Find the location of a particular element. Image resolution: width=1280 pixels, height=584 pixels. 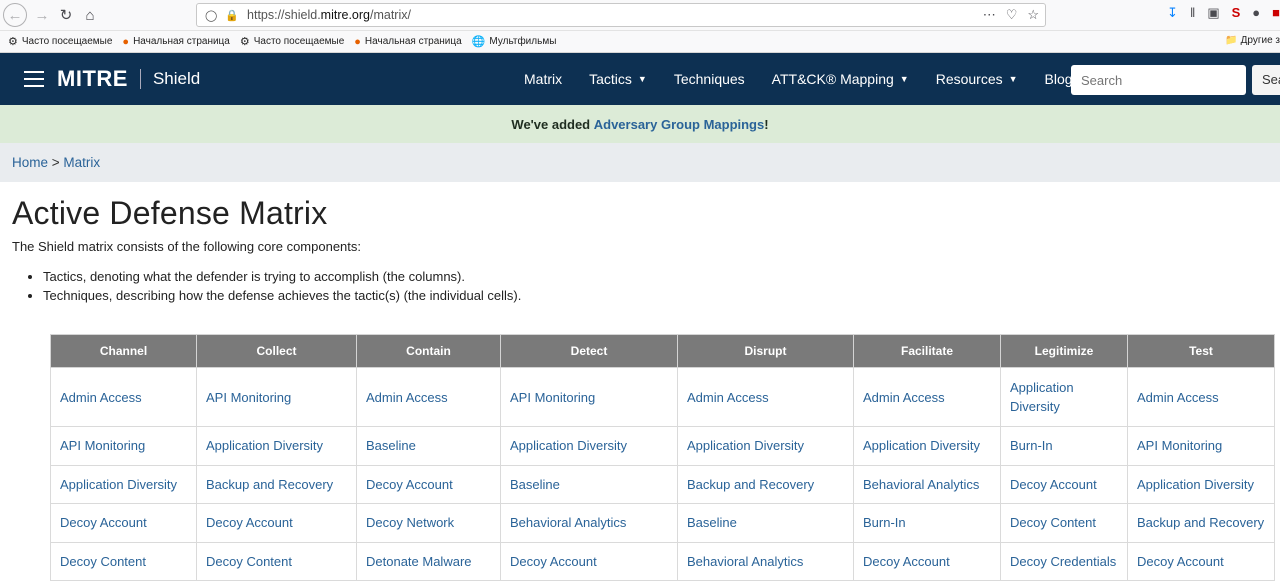

library-icon: ‖ is located at coordinates (1192, 13).